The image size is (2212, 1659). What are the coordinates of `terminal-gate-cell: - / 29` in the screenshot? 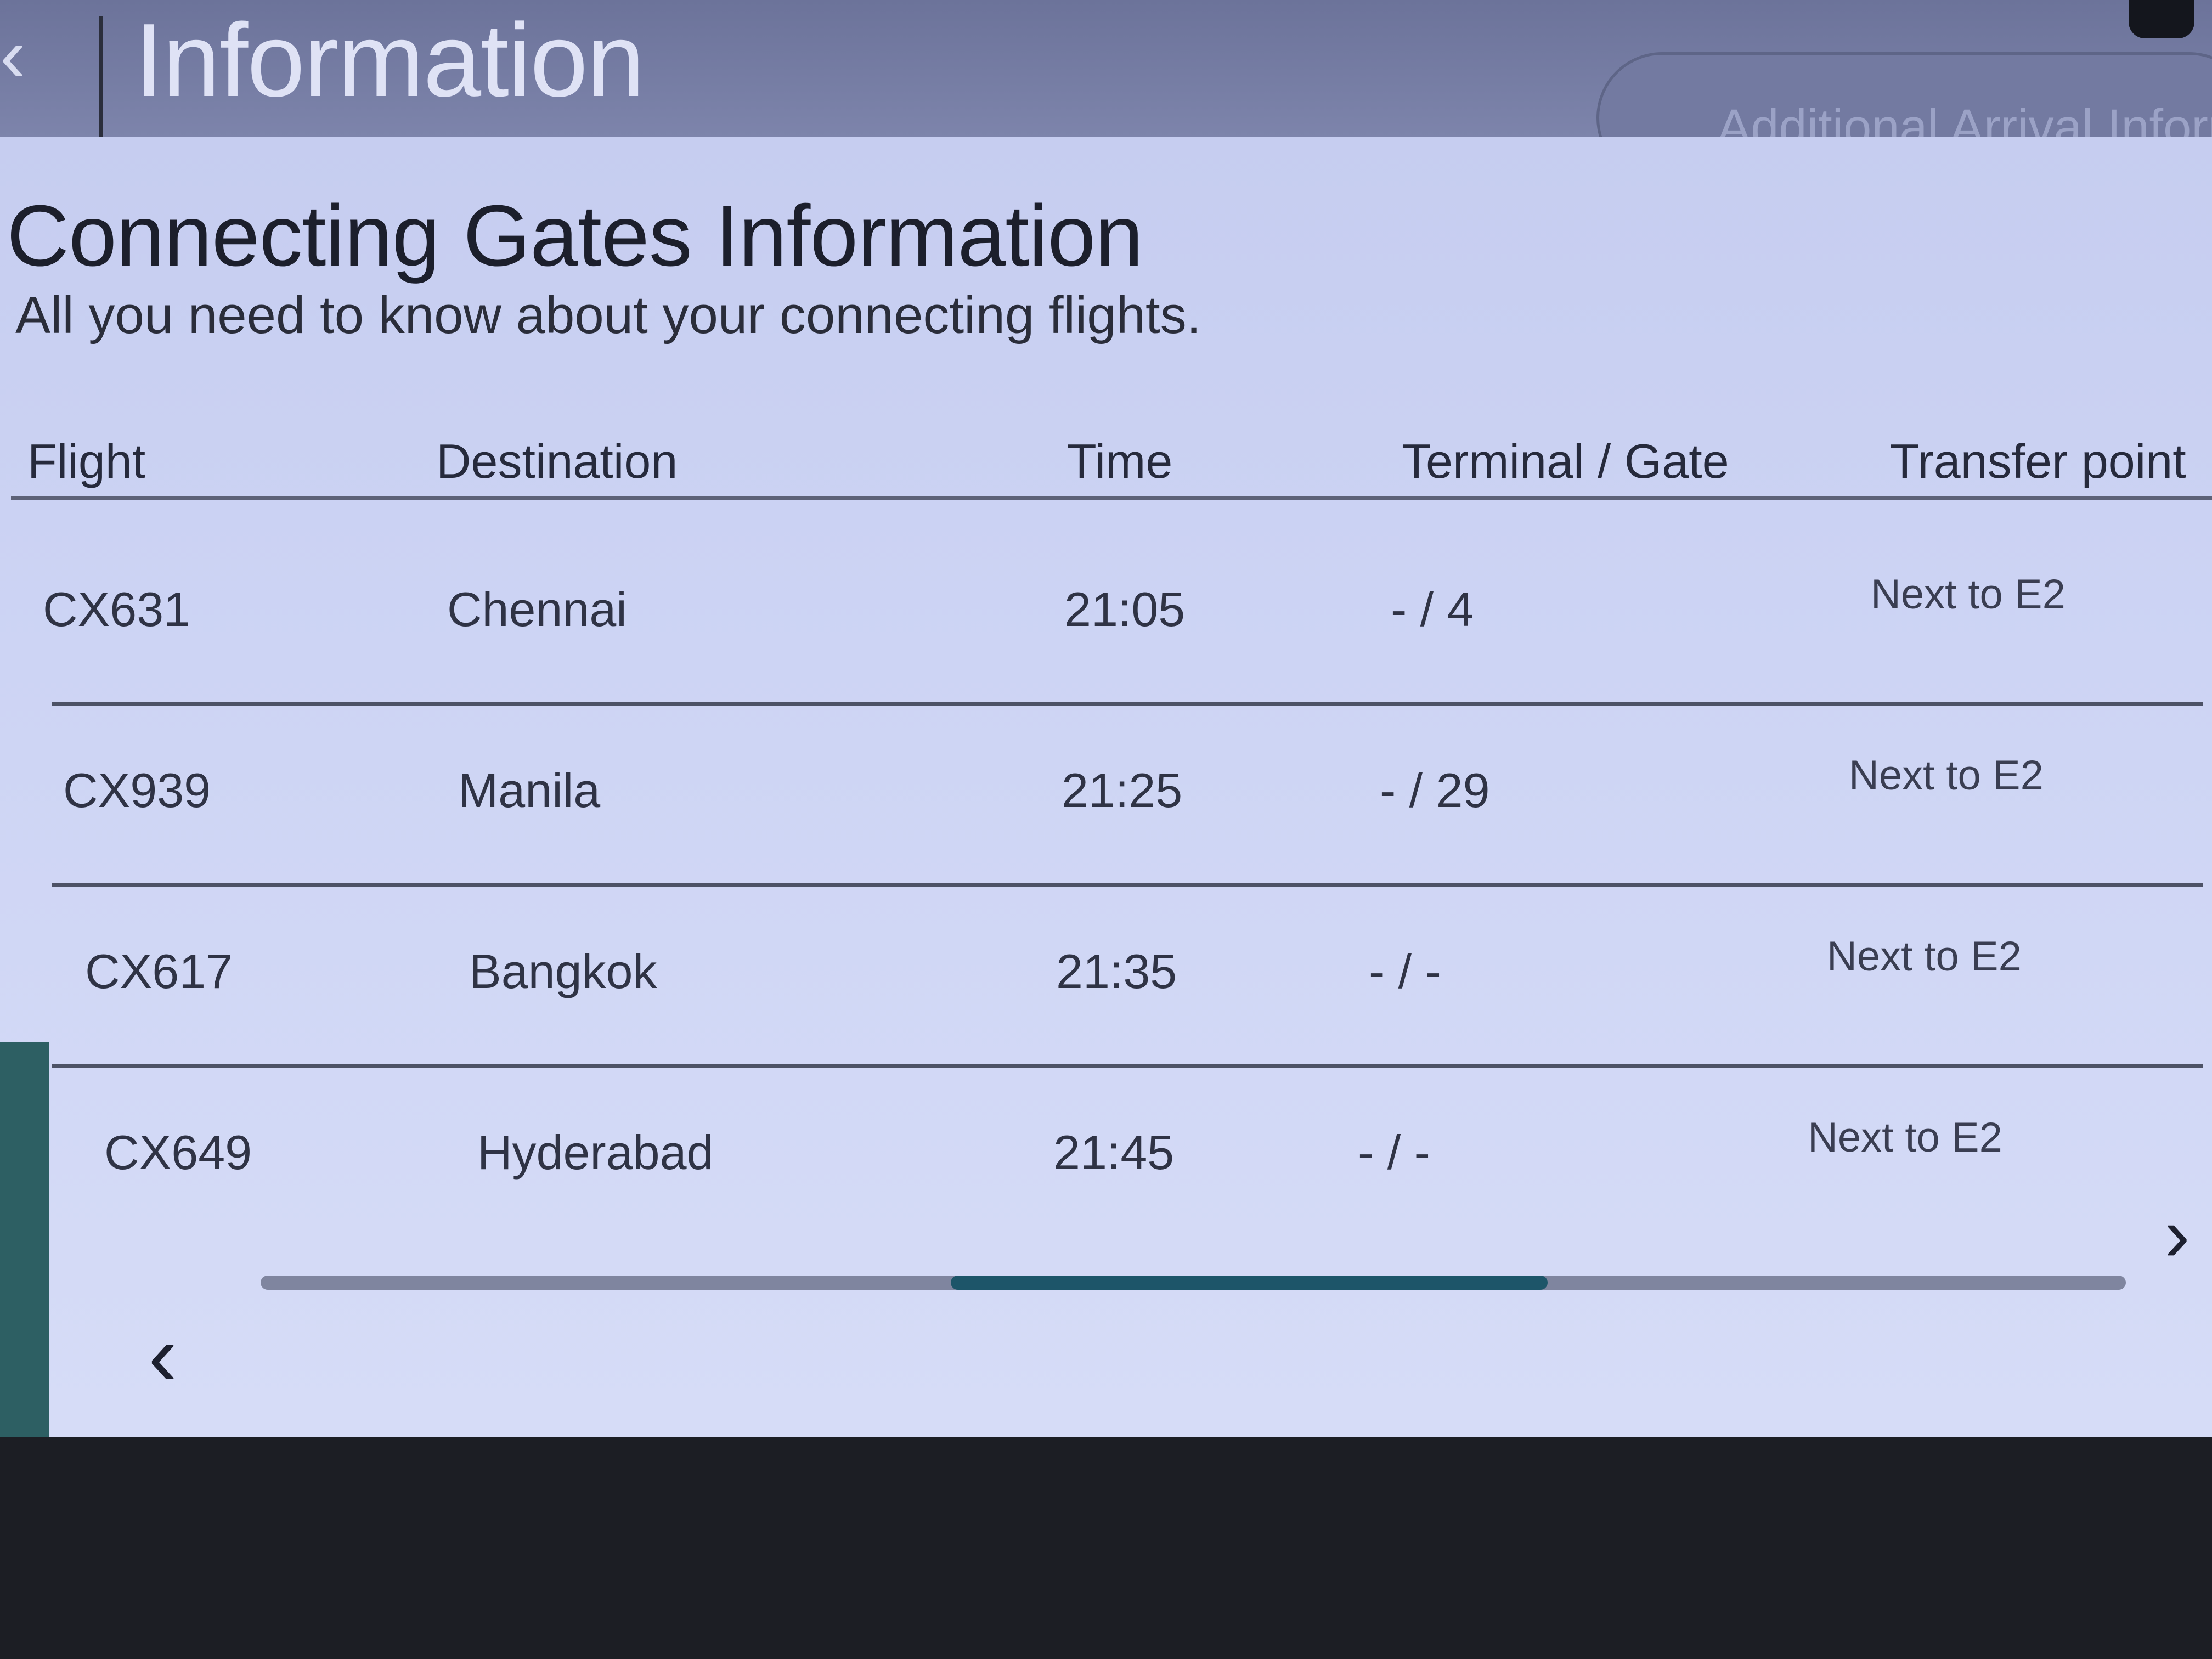 It's located at (1435, 790).